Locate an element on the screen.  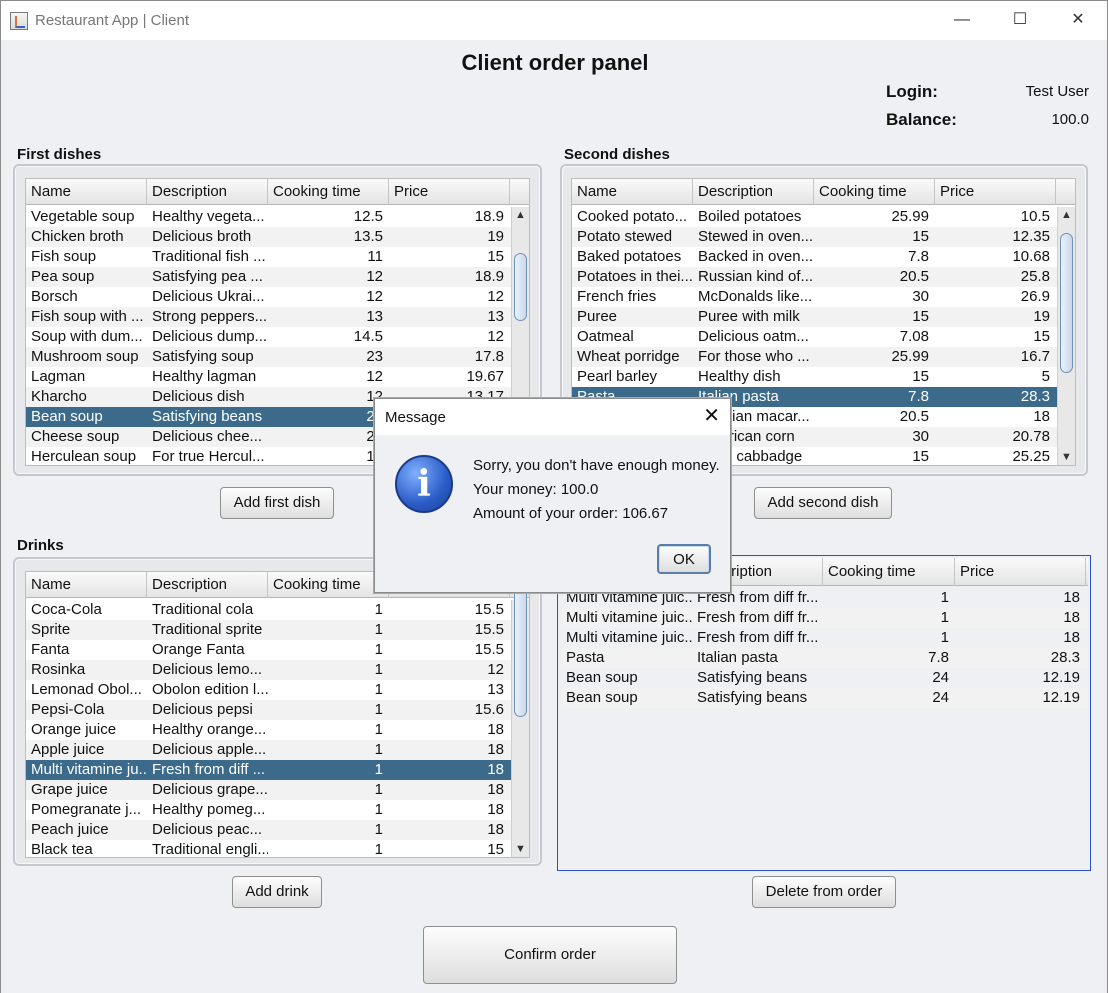
ok-button: OK is located at coordinates (684, 559).